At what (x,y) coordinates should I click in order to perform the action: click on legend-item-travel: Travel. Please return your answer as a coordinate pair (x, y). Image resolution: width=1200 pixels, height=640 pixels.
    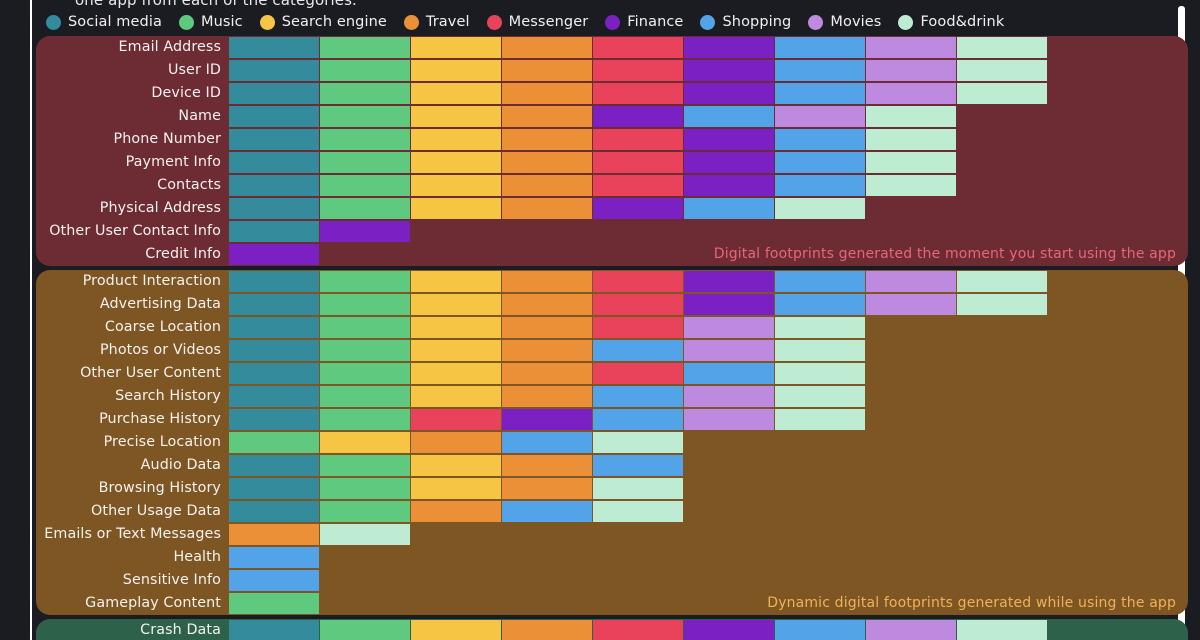
    Looking at the image, I should click on (436, 22).